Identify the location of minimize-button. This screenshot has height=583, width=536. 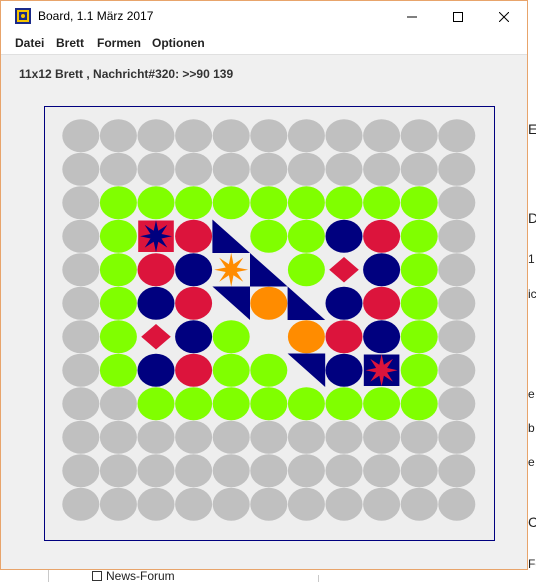
(412, 16).